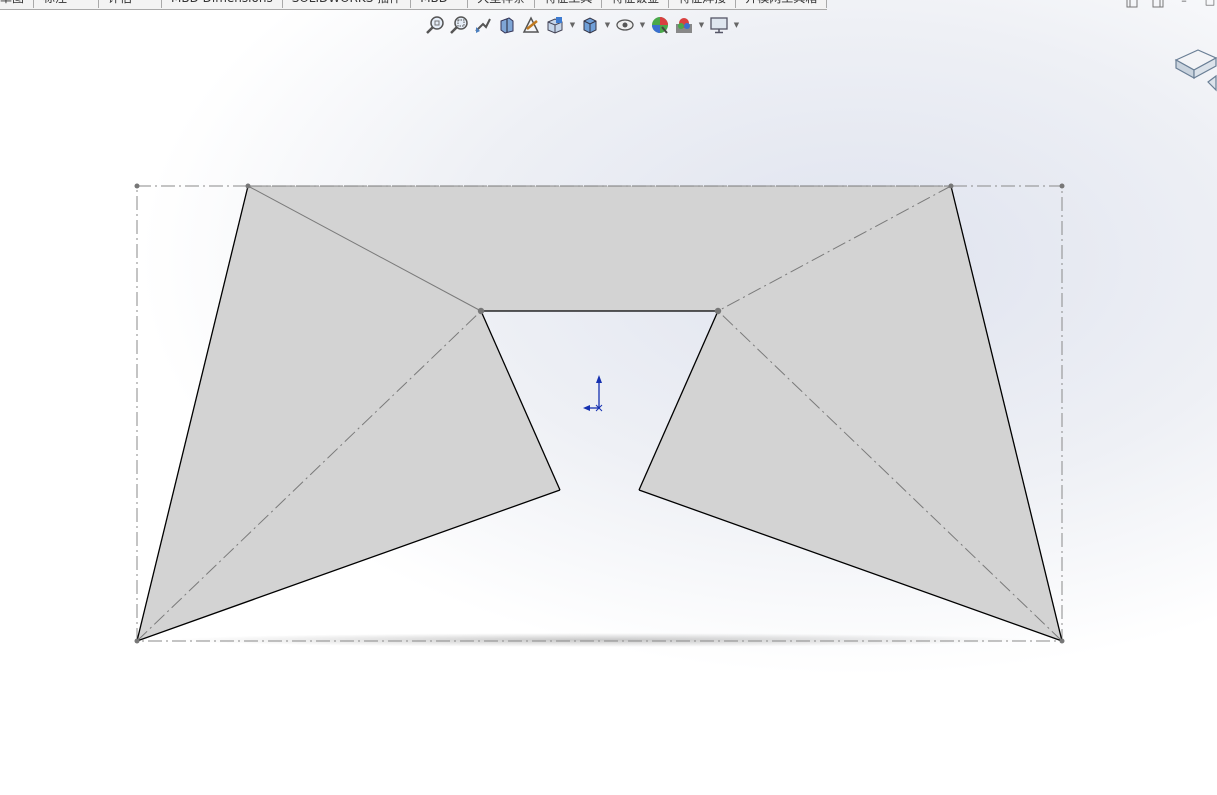 This screenshot has width=1217, height=795. What do you see at coordinates (600, 640) in the screenshot?
I see `floor-shadow` at bounding box center [600, 640].